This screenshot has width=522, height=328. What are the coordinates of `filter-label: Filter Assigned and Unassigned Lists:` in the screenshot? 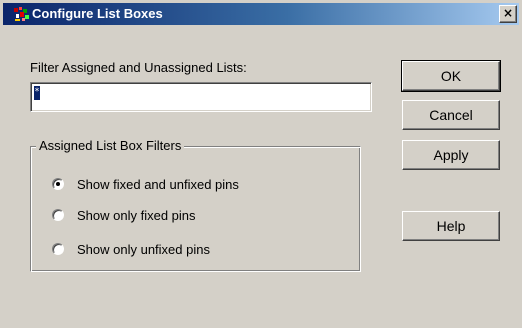 It's located at (138, 67).